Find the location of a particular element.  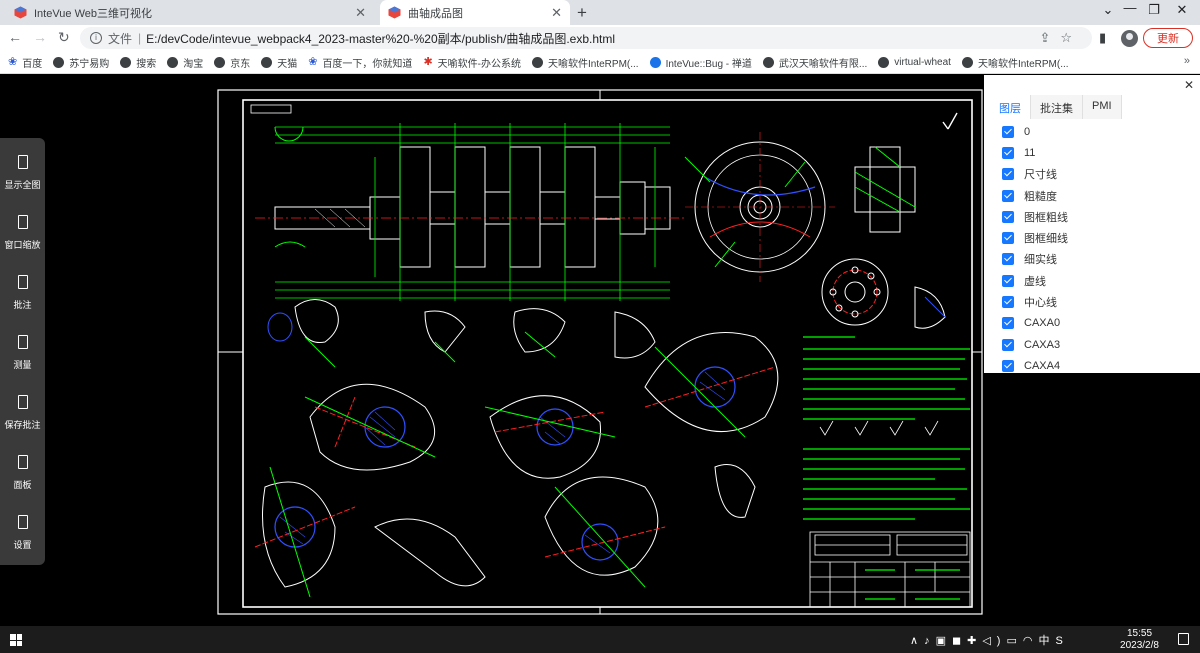

layer-name: 细实线 is located at coordinates (1040, 260).